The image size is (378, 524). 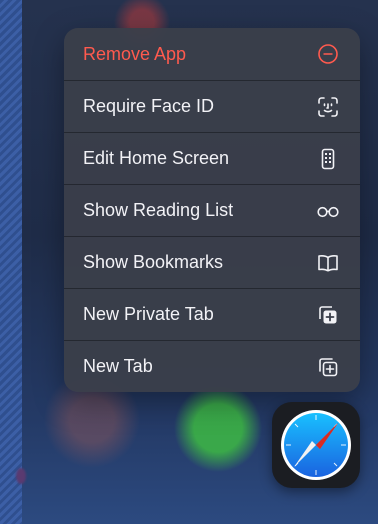 I want to click on menu-item-label: Require Face ID, so click(x=149, y=106).